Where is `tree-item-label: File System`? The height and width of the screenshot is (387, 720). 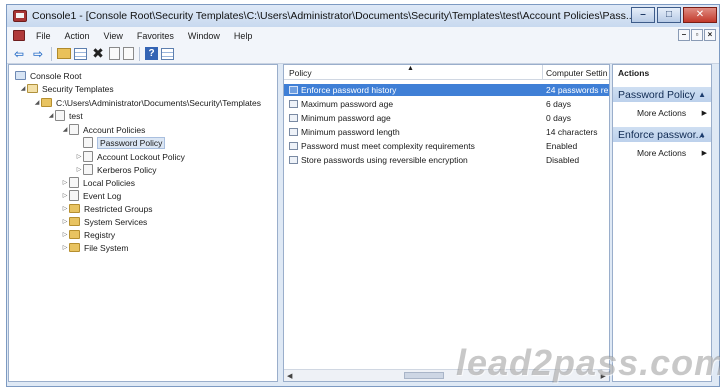
tree-item-label: File System is located at coordinates (106, 247).